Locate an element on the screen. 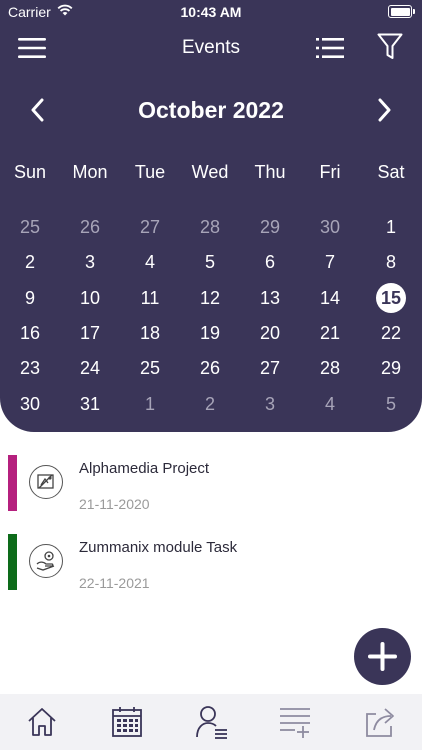 The height and width of the screenshot is (750, 422). list-view-icon is located at coordinates (330, 48).